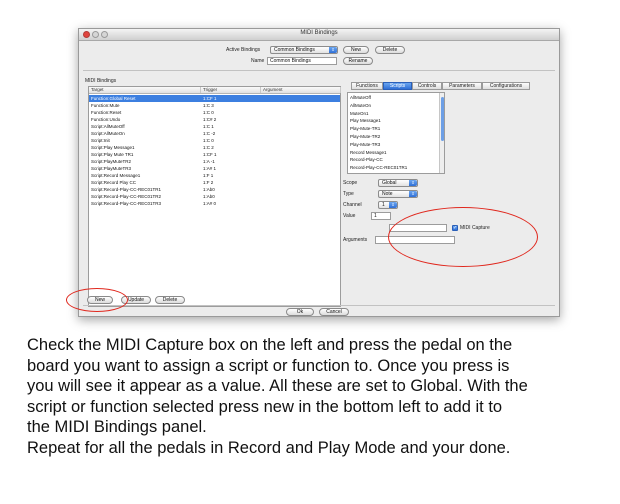 Image resolution: width=620 pixels, height=504 pixels. What do you see at coordinates (145, 90) in the screenshot?
I see `column-header-target: Target` at bounding box center [145, 90].